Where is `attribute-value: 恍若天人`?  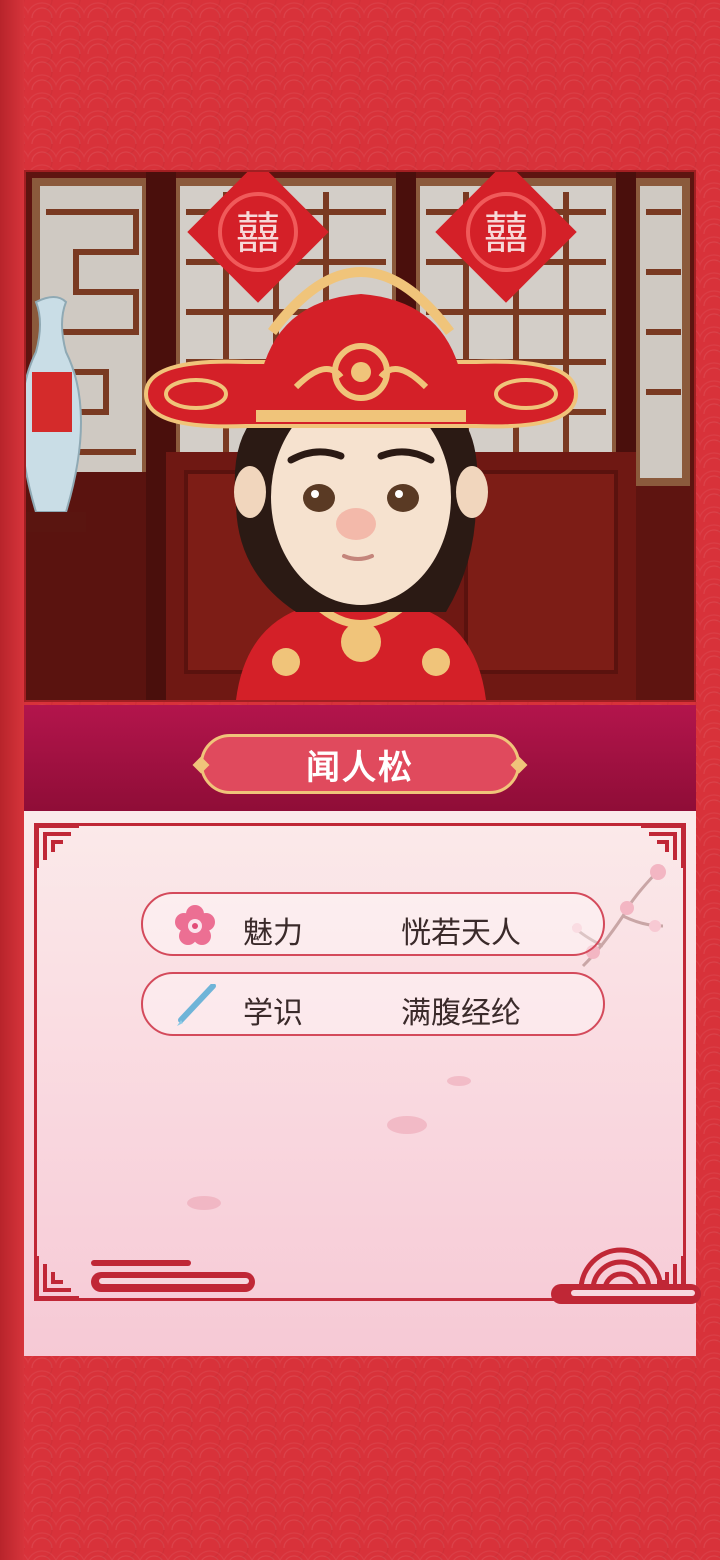 attribute-value: 恍若天人 is located at coordinates (461, 933).